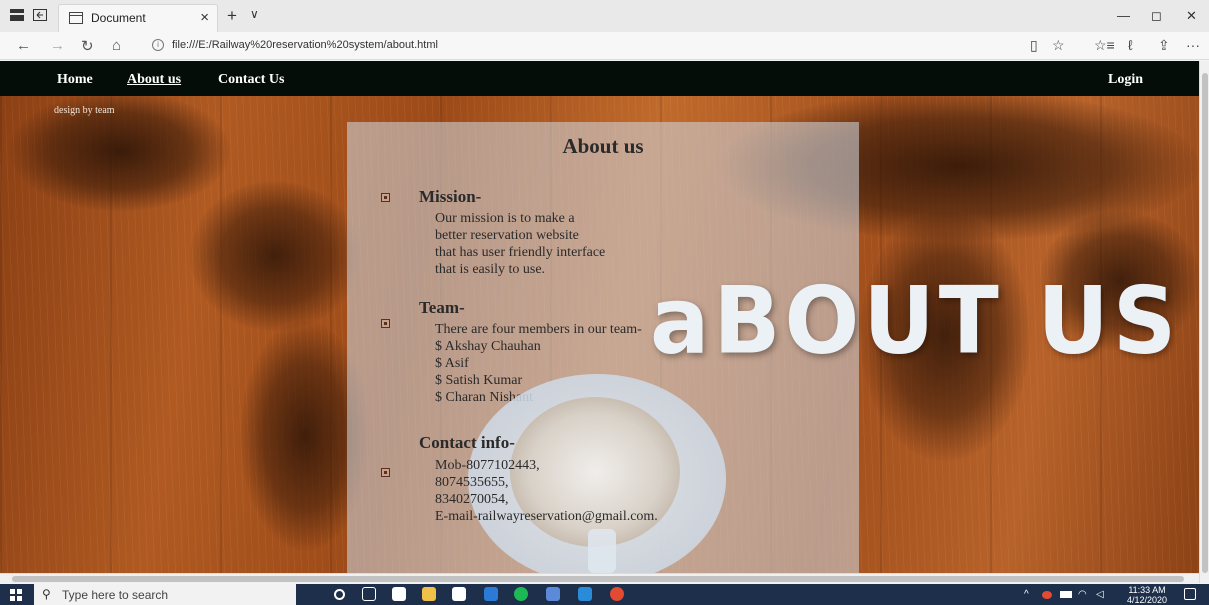  I want to click on browser-tab: Document ×, so click(138, 18).